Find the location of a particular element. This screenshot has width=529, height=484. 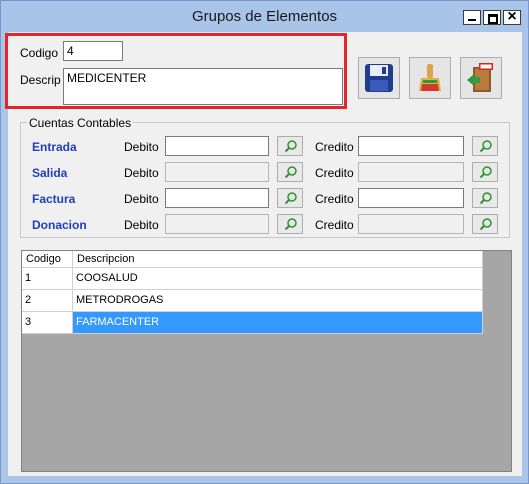

factura-debito-input is located at coordinates (217, 198).